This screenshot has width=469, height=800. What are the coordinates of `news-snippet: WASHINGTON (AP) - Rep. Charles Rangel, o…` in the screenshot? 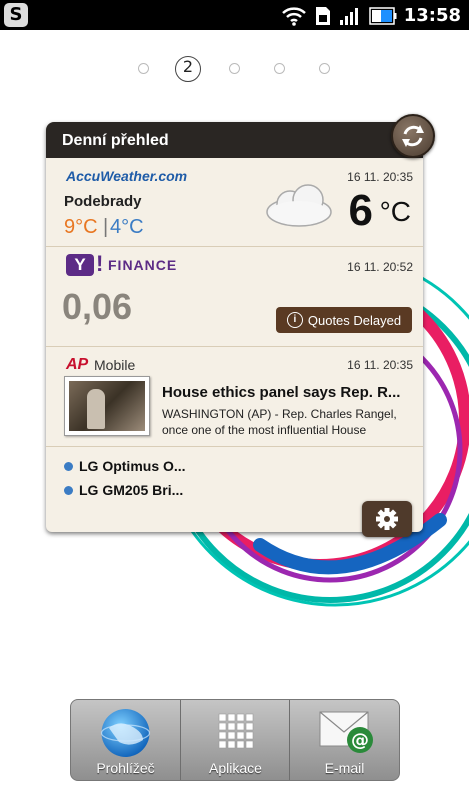 It's located at (279, 422).